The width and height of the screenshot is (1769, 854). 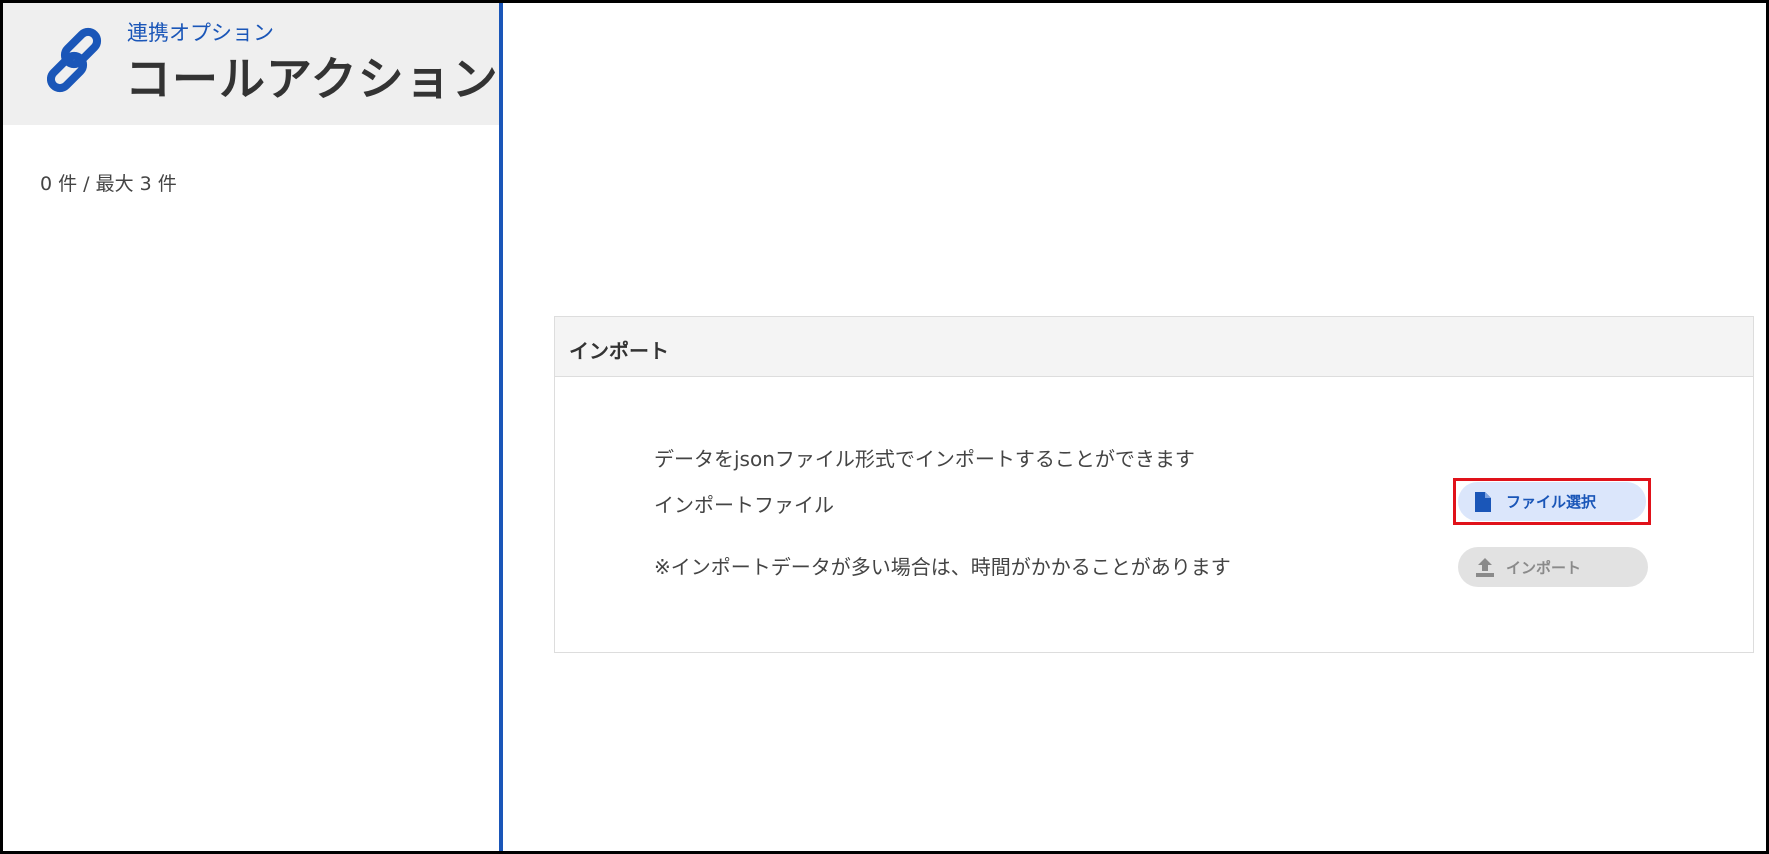 I want to click on import-button-label: インポート, so click(x=1544, y=567).